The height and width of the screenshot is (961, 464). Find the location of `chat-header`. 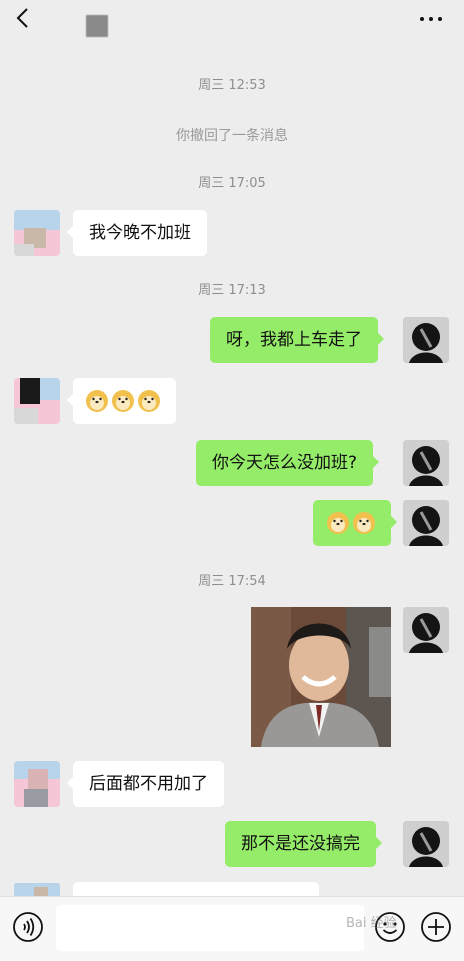

chat-header is located at coordinates (232, 22).